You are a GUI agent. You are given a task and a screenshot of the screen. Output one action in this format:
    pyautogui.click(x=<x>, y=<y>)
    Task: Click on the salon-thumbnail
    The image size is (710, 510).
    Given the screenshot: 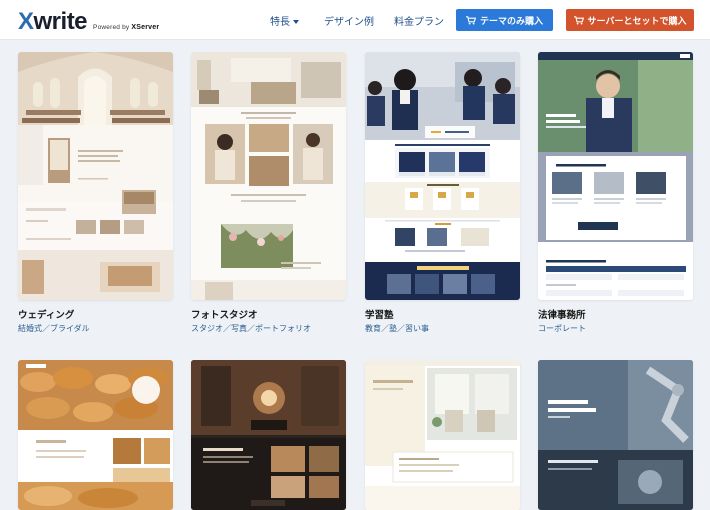 What is the action you would take?
    pyautogui.click(x=442, y=435)
    